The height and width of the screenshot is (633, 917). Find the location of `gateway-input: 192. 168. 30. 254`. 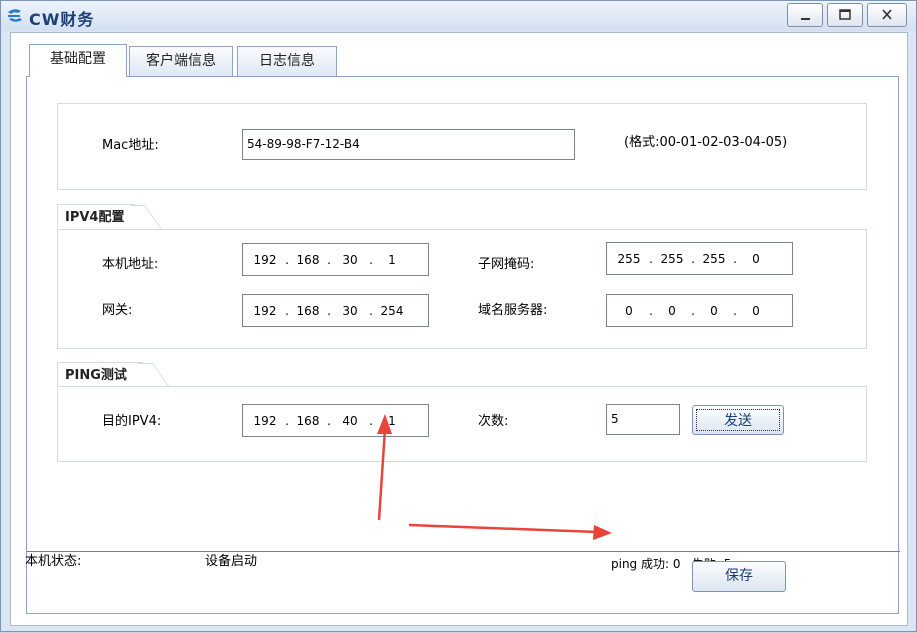

gateway-input: 192. 168. 30. 254 is located at coordinates (335, 310).